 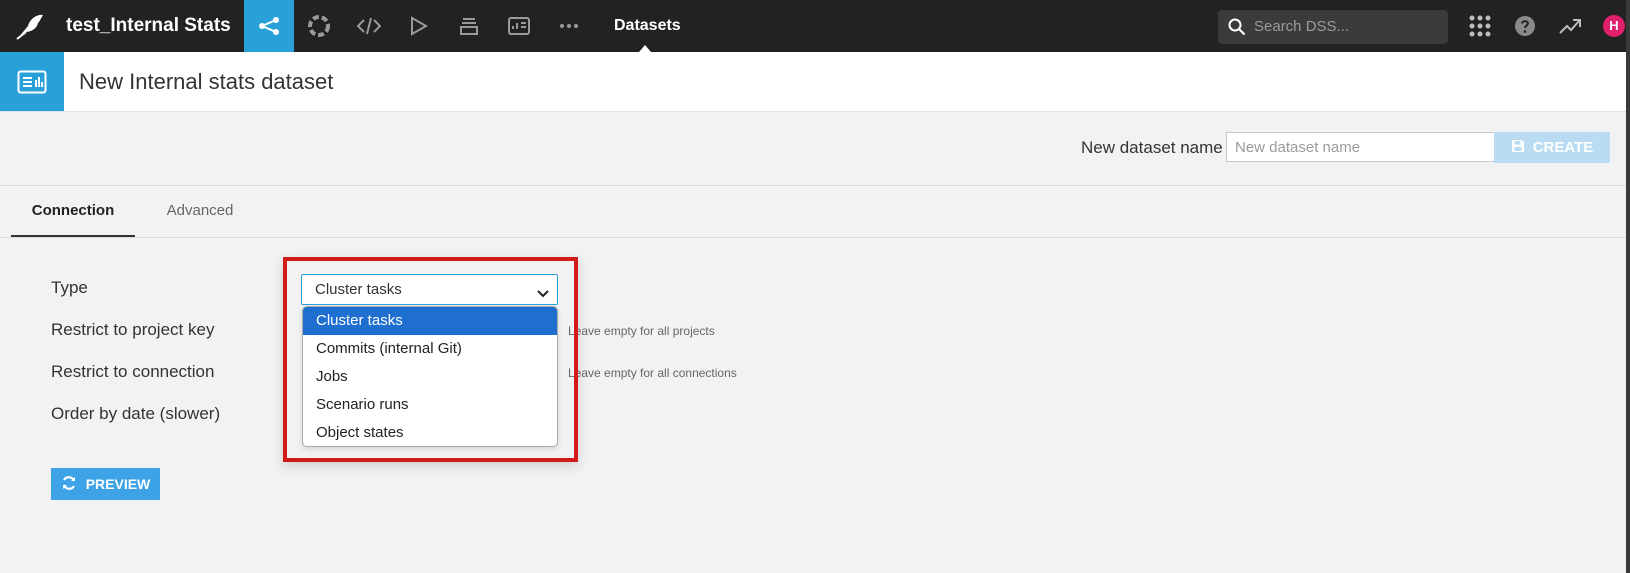 What do you see at coordinates (1628, 286) in the screenshot?
I see `window-edge` at bounding box center [1628, 286].